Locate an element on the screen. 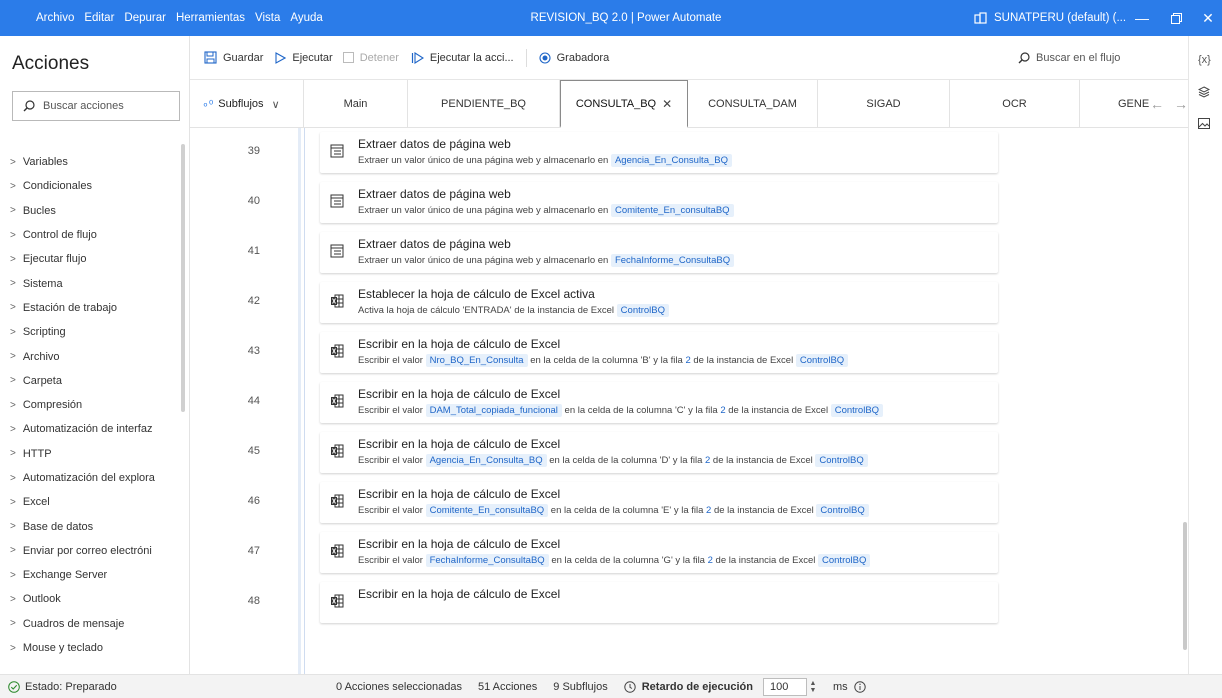 This screenshot has height=698, width=1222. images-button is located at coordinates (1204, 125).